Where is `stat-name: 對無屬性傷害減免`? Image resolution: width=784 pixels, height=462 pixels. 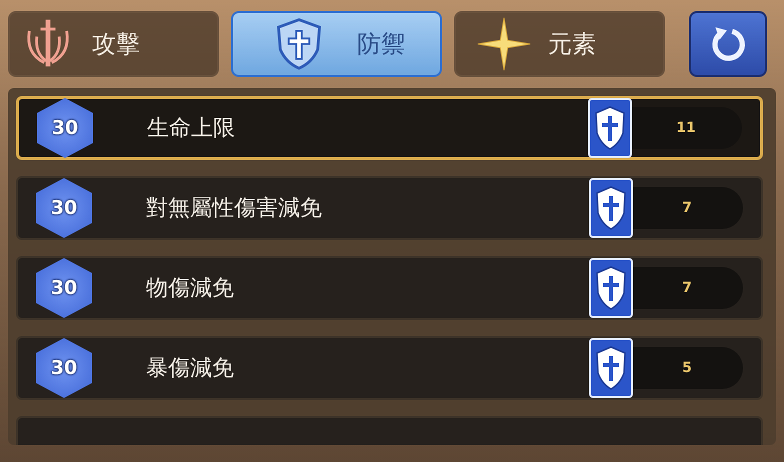 stat-name: 對無屬性傷害減免 is located at coordinates (234, 209).